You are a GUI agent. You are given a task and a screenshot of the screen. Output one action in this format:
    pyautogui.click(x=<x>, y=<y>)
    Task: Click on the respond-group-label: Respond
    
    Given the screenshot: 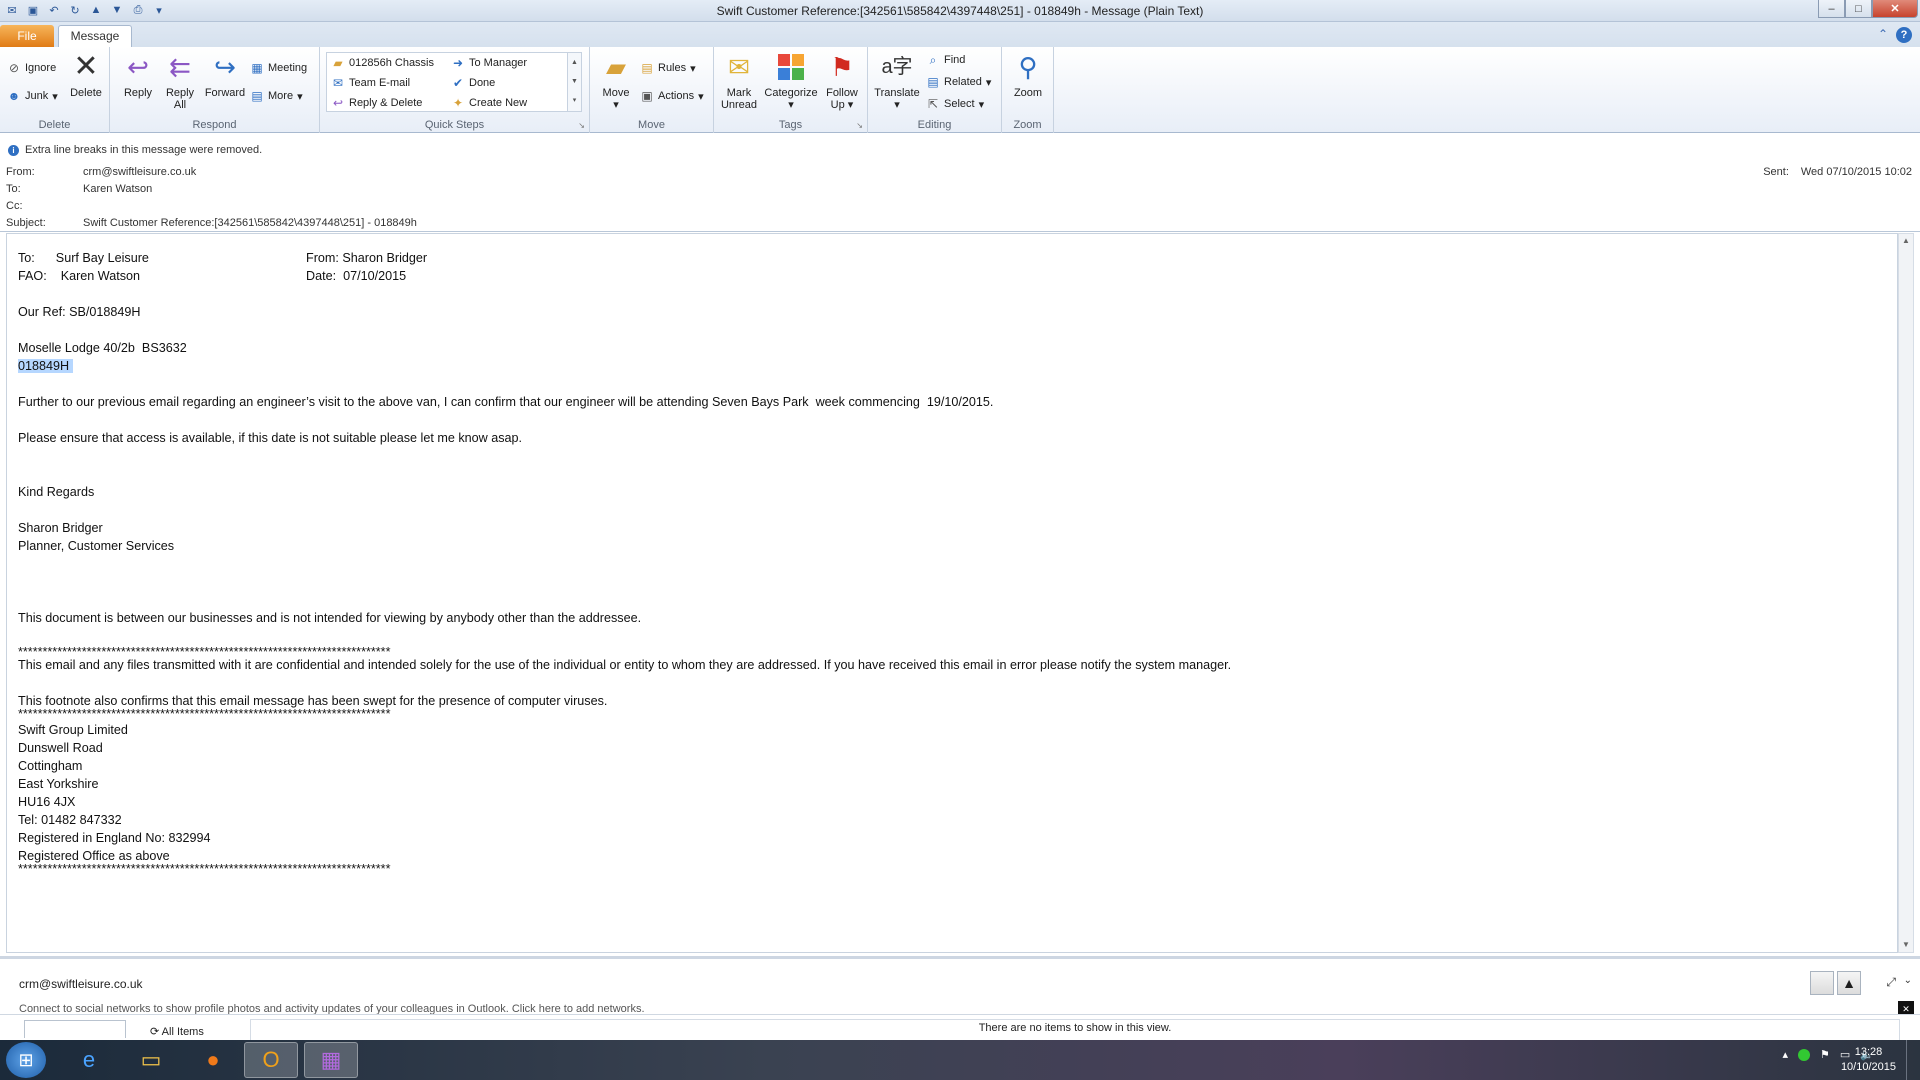 What is the action you would take?
    pyautogui.click(x=214, y=125)
    